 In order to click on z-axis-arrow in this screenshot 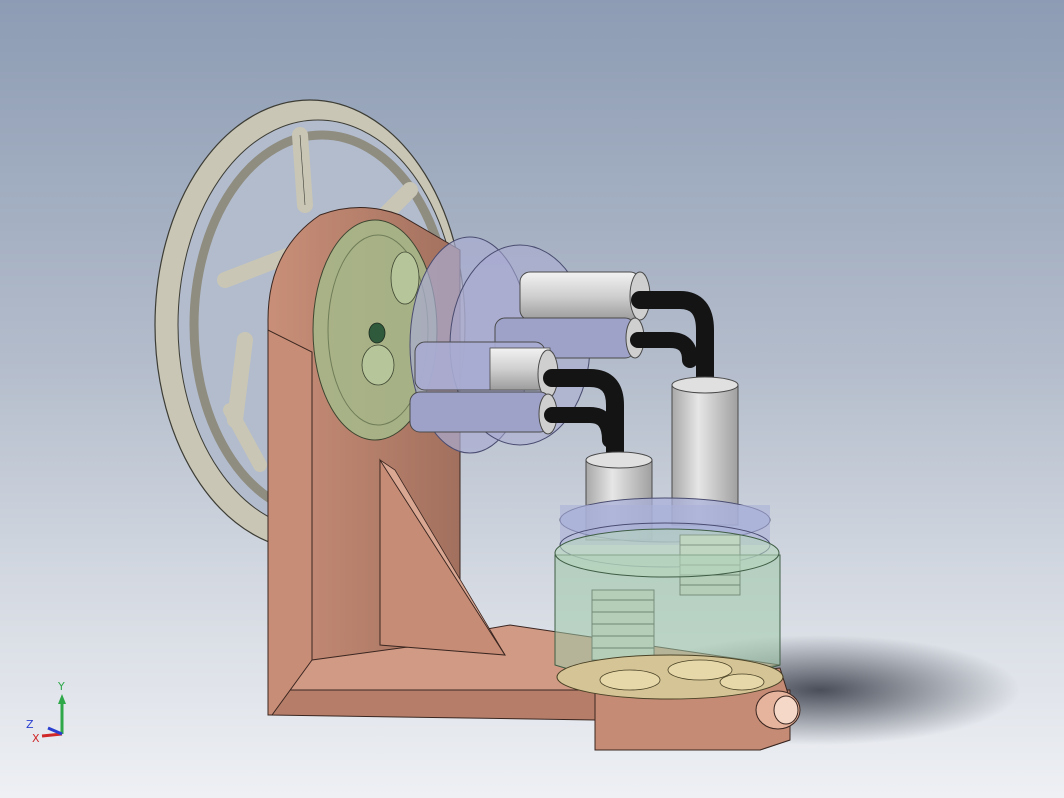, I will do `click(55, 731)`.